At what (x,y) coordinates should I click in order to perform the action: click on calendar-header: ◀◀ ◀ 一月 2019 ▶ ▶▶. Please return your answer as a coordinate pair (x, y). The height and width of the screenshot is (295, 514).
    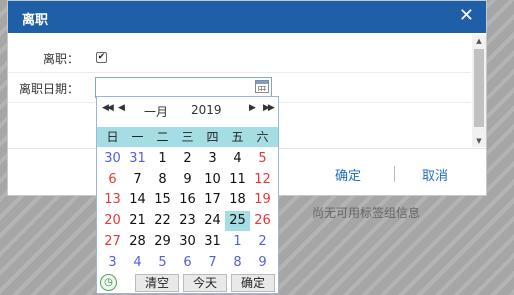
    Looking at the image, I should click on (187, 110).